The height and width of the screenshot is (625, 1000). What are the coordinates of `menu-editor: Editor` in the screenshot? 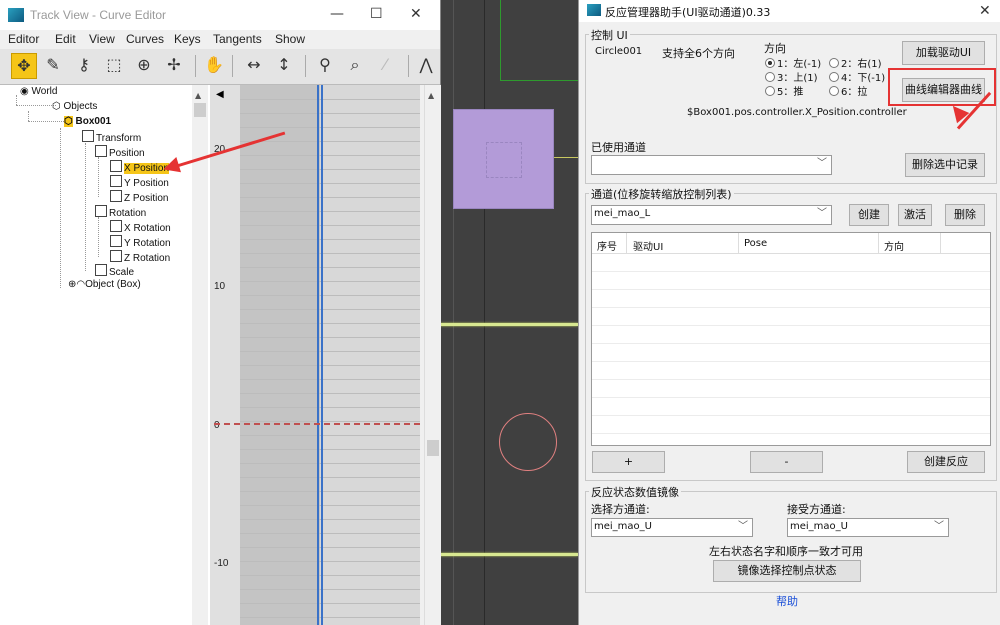 It's located at (23, 39).